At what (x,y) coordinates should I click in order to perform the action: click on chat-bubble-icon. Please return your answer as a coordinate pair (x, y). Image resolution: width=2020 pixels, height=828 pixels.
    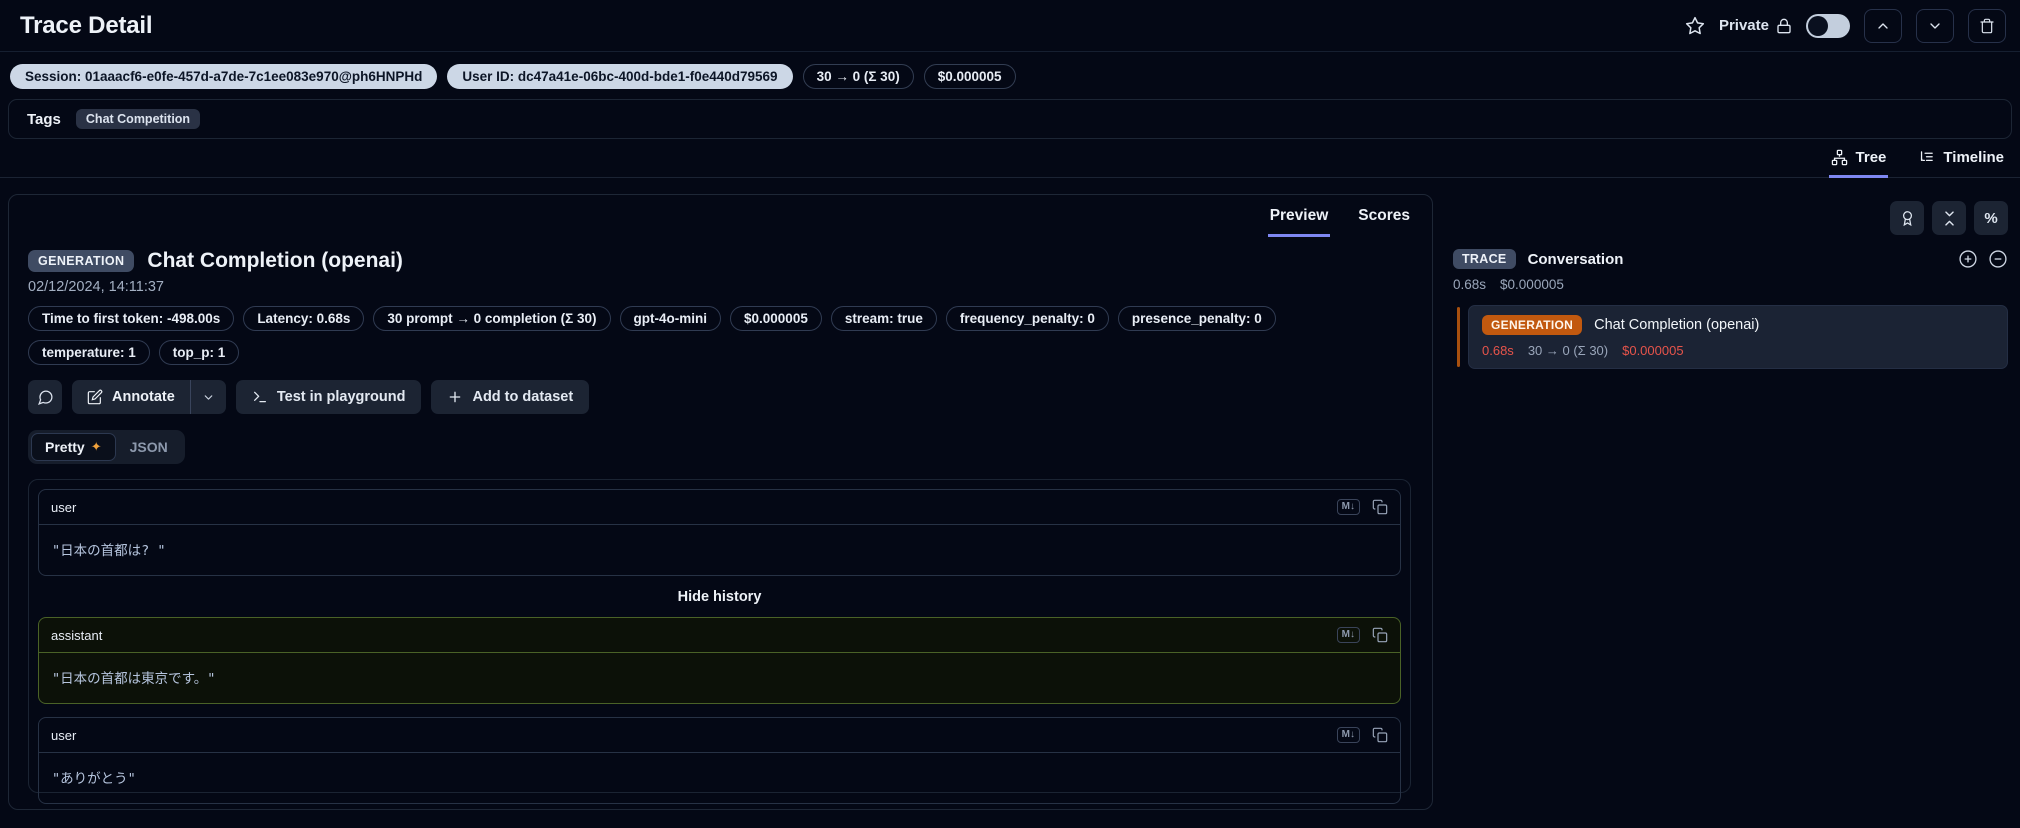
    Looking at the image, I should click on (45, 397).